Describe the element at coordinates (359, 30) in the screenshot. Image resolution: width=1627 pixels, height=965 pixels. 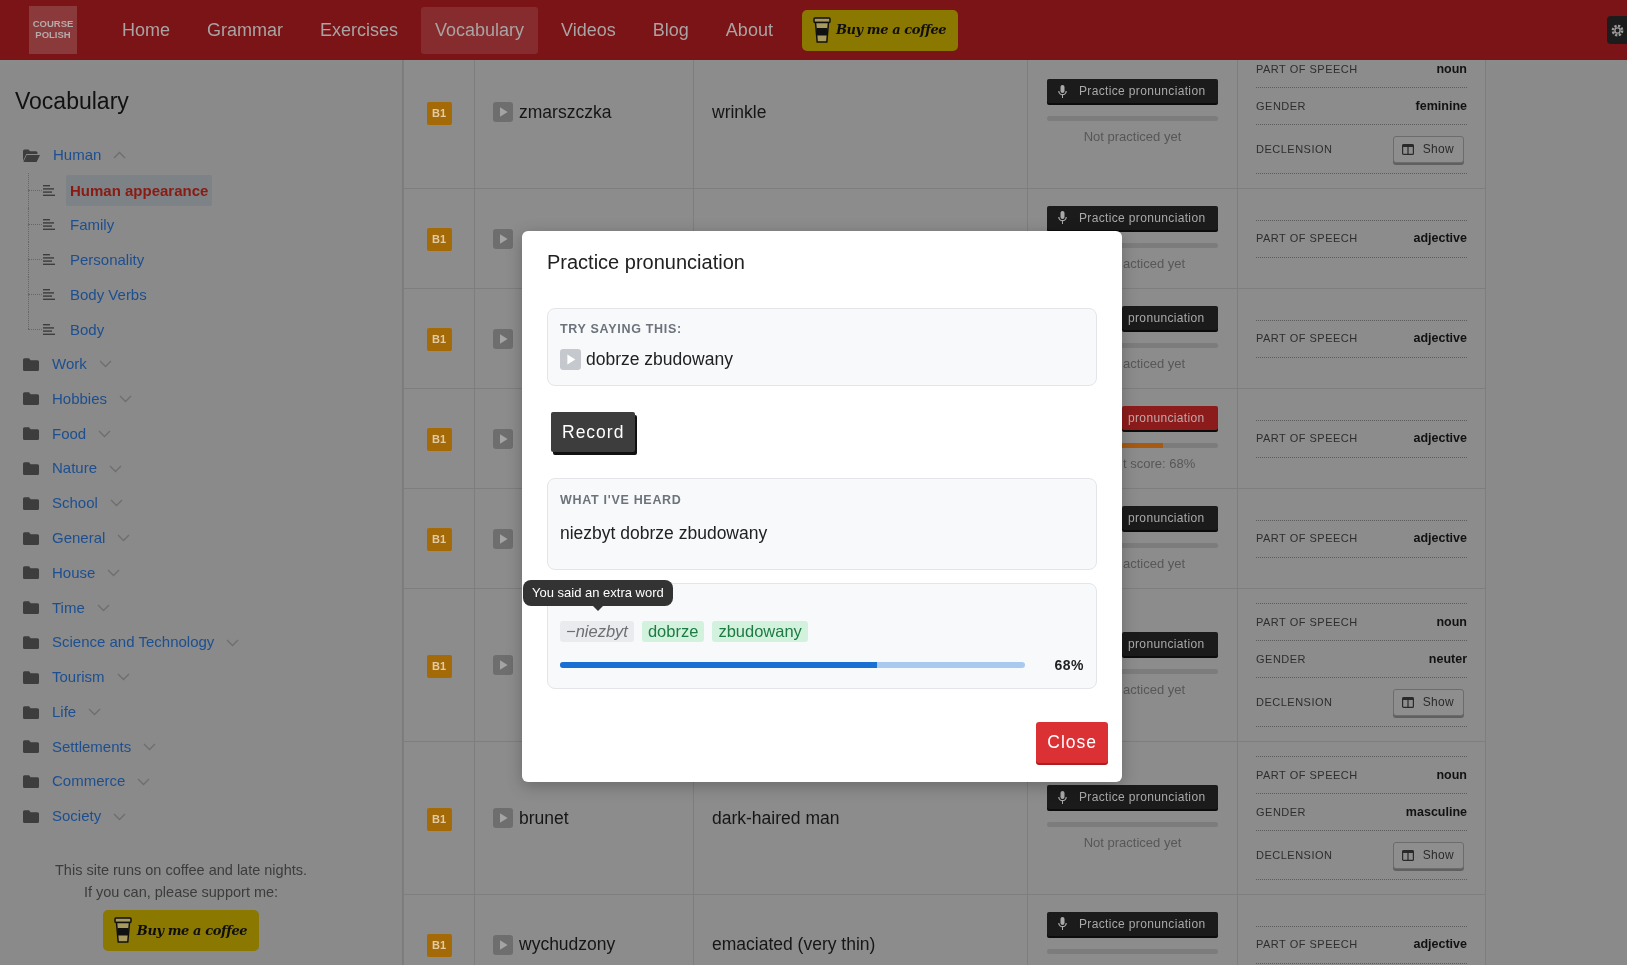
I see `nav-link: Exercises` at that location.